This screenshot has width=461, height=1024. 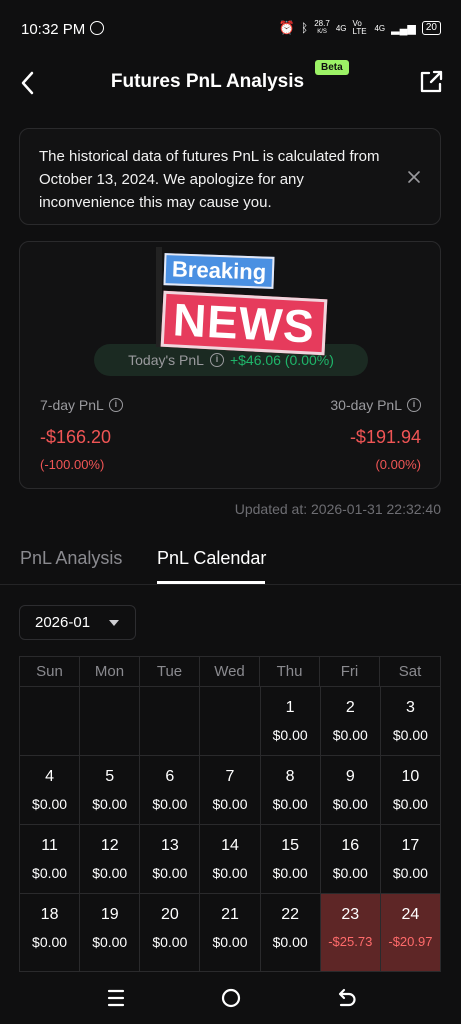 What do you see at coordinates (207, 81) in the screenshot?
I see `page-title: Futures PnL Analysis` at bounding box center [207, 81].